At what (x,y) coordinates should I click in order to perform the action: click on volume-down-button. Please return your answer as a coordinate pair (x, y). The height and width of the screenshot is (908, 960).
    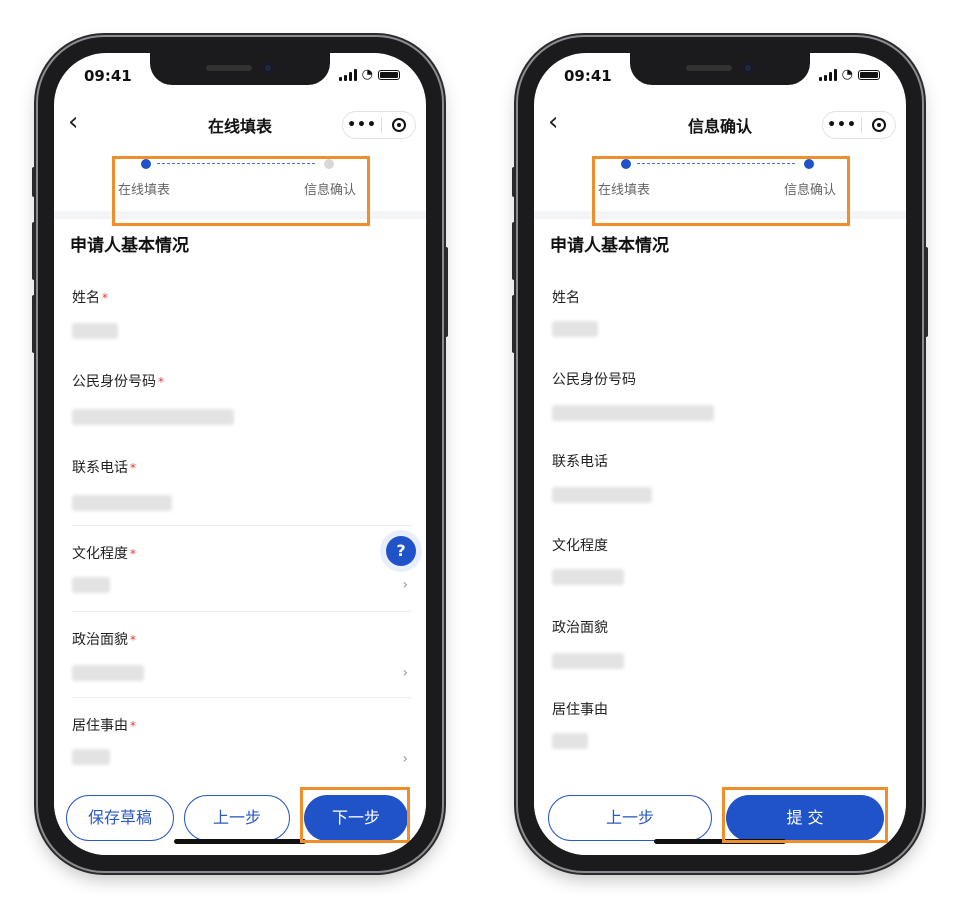
    Looking at the image, I should click on (34, 324).